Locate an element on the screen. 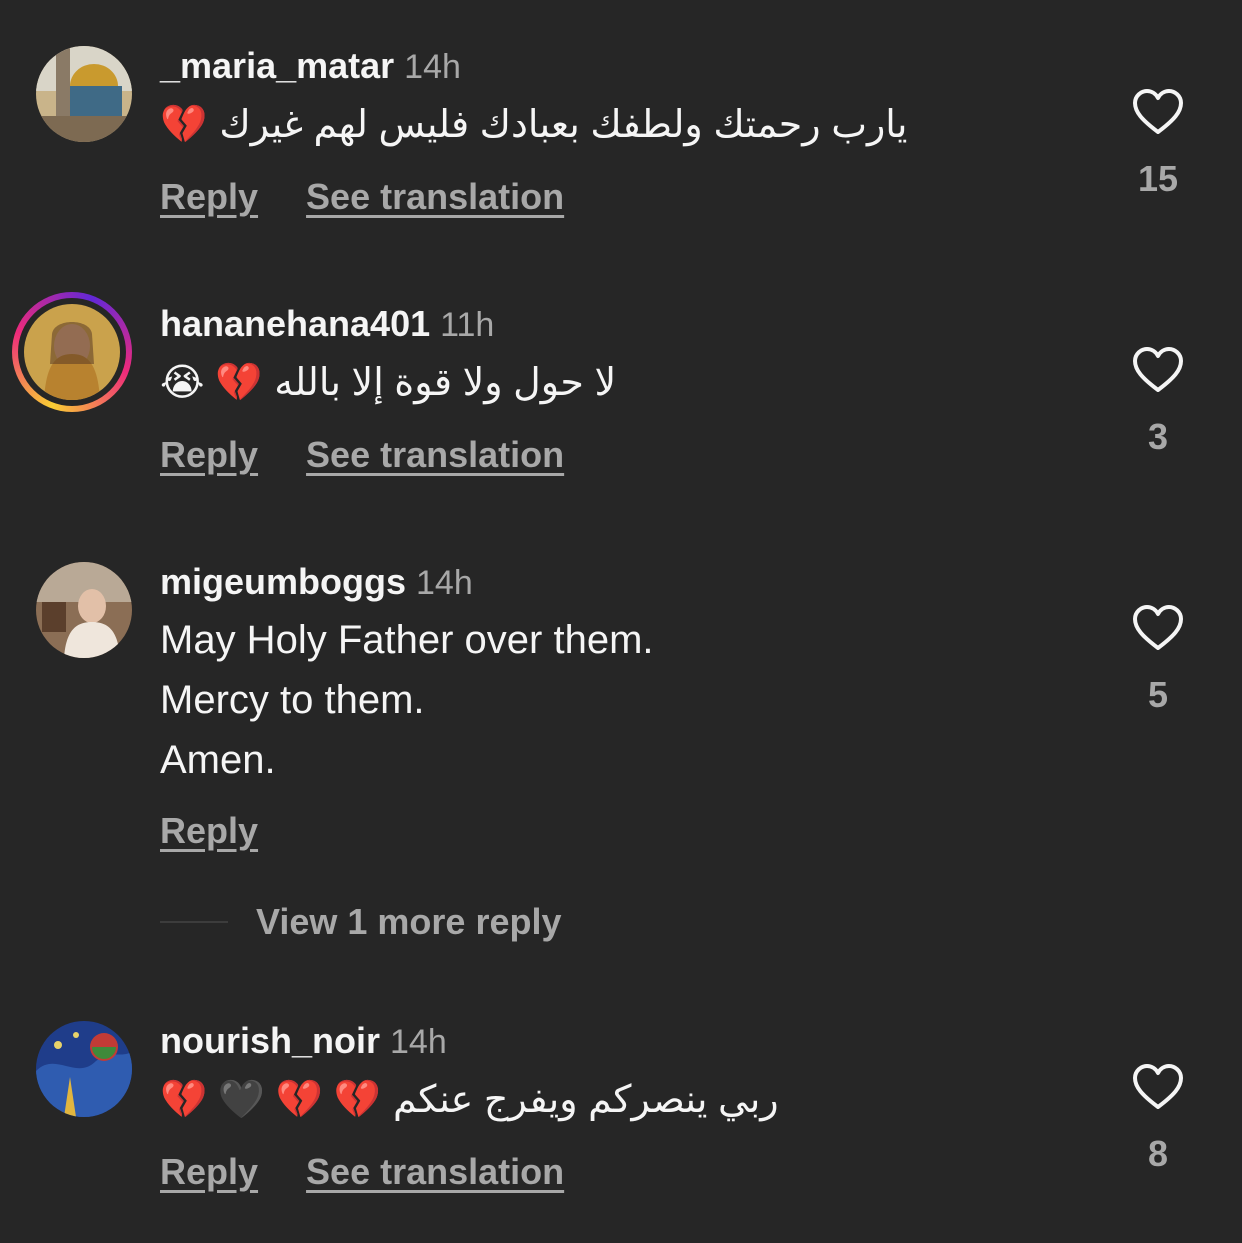 This screenshot has width=1242, height=1243. username: hananehana401 is located at coordinates (295, 323).